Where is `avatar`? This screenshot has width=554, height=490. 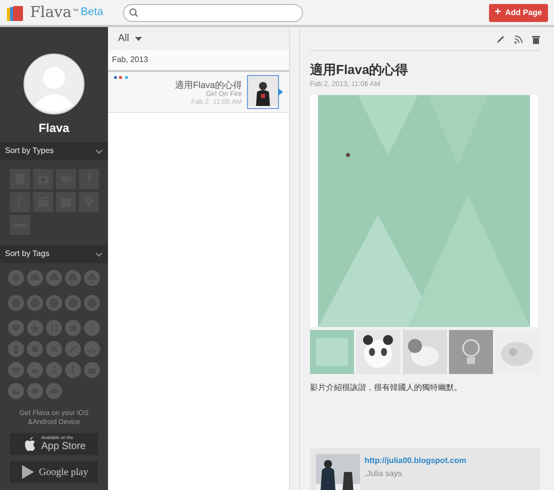
avatar is located at coordinates (54, 84).